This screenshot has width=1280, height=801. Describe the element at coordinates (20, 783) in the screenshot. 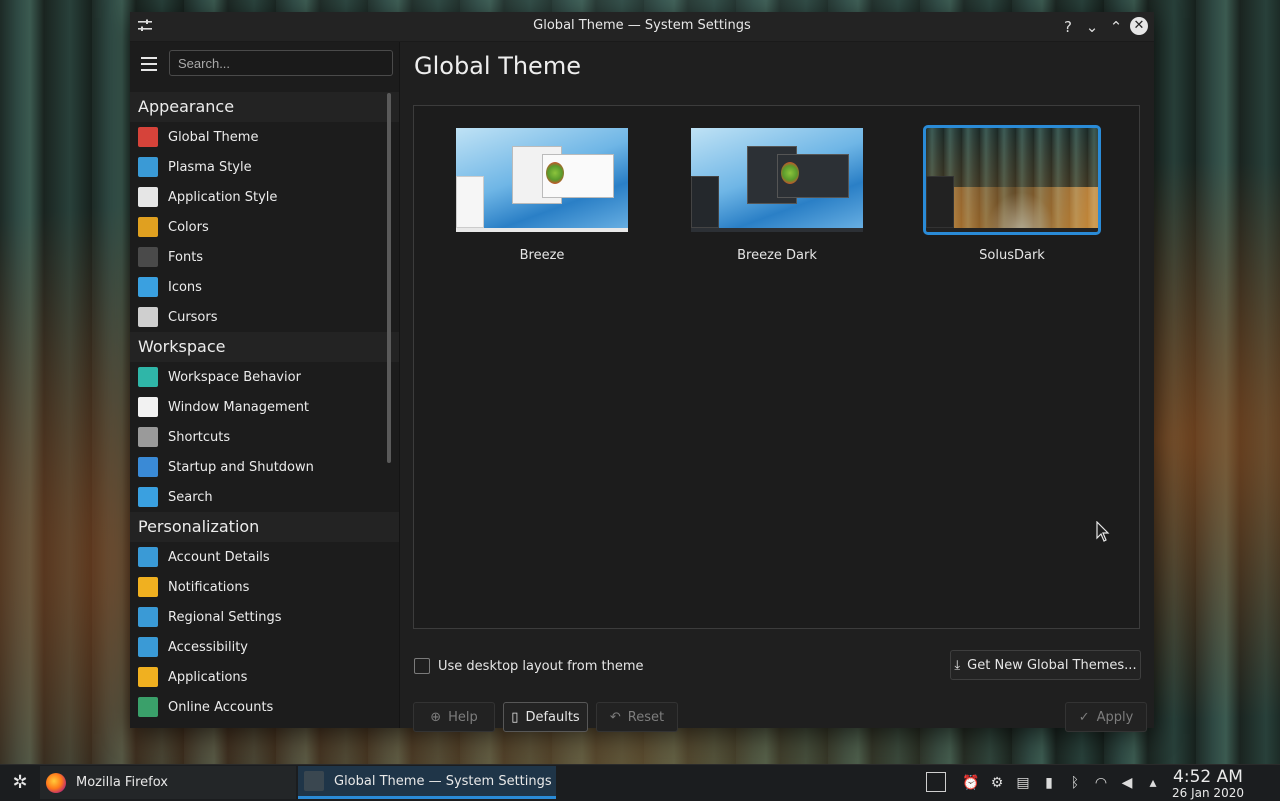

I see `application-launcher-icon: ✲` at that location.